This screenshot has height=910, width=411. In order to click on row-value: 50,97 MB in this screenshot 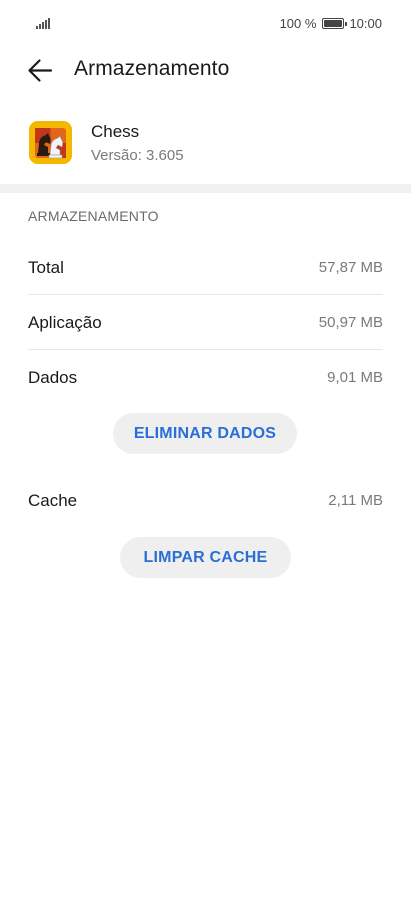, I will do `click(350, 322)`.